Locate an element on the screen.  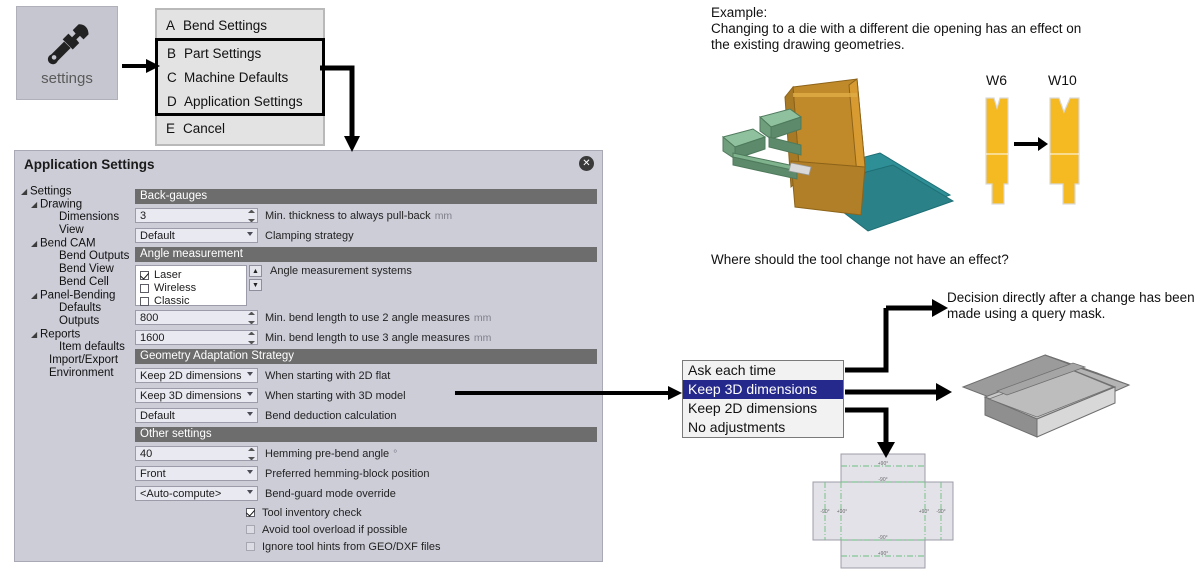
select-bend-guard-mode-override: <Auto-compute> is located at coordinates (196, 493).